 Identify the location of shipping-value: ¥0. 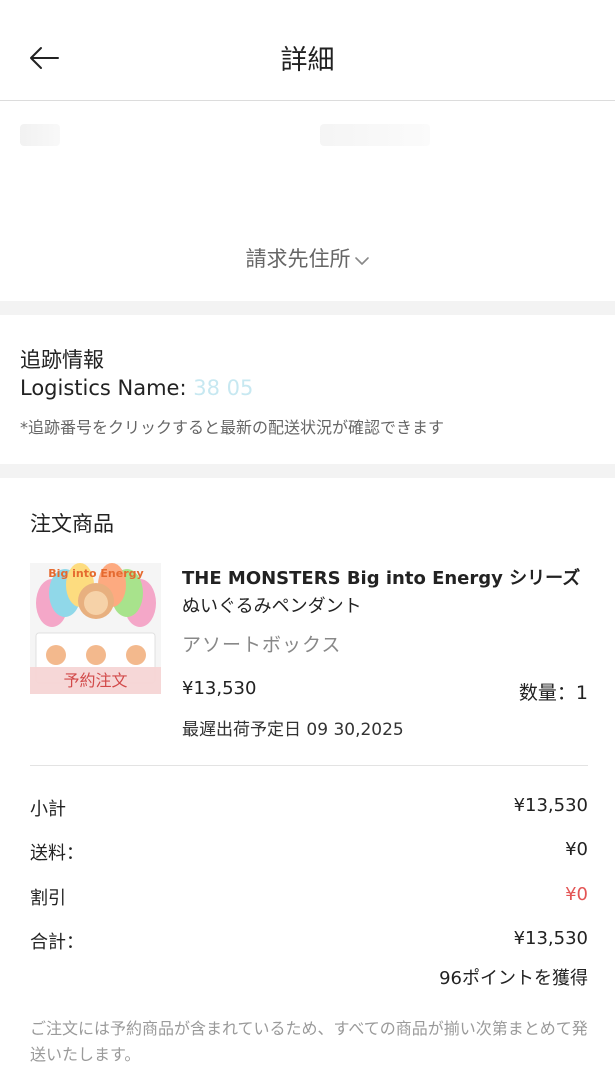
(576, 849).